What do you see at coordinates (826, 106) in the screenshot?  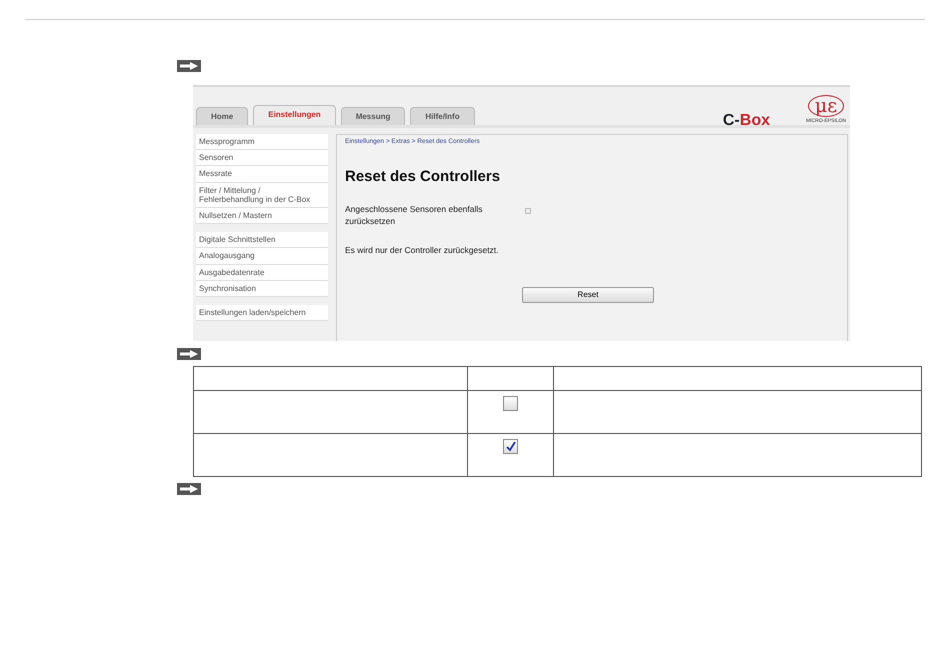 I see `logo-symbol: με` at bounding box center [826, 106].